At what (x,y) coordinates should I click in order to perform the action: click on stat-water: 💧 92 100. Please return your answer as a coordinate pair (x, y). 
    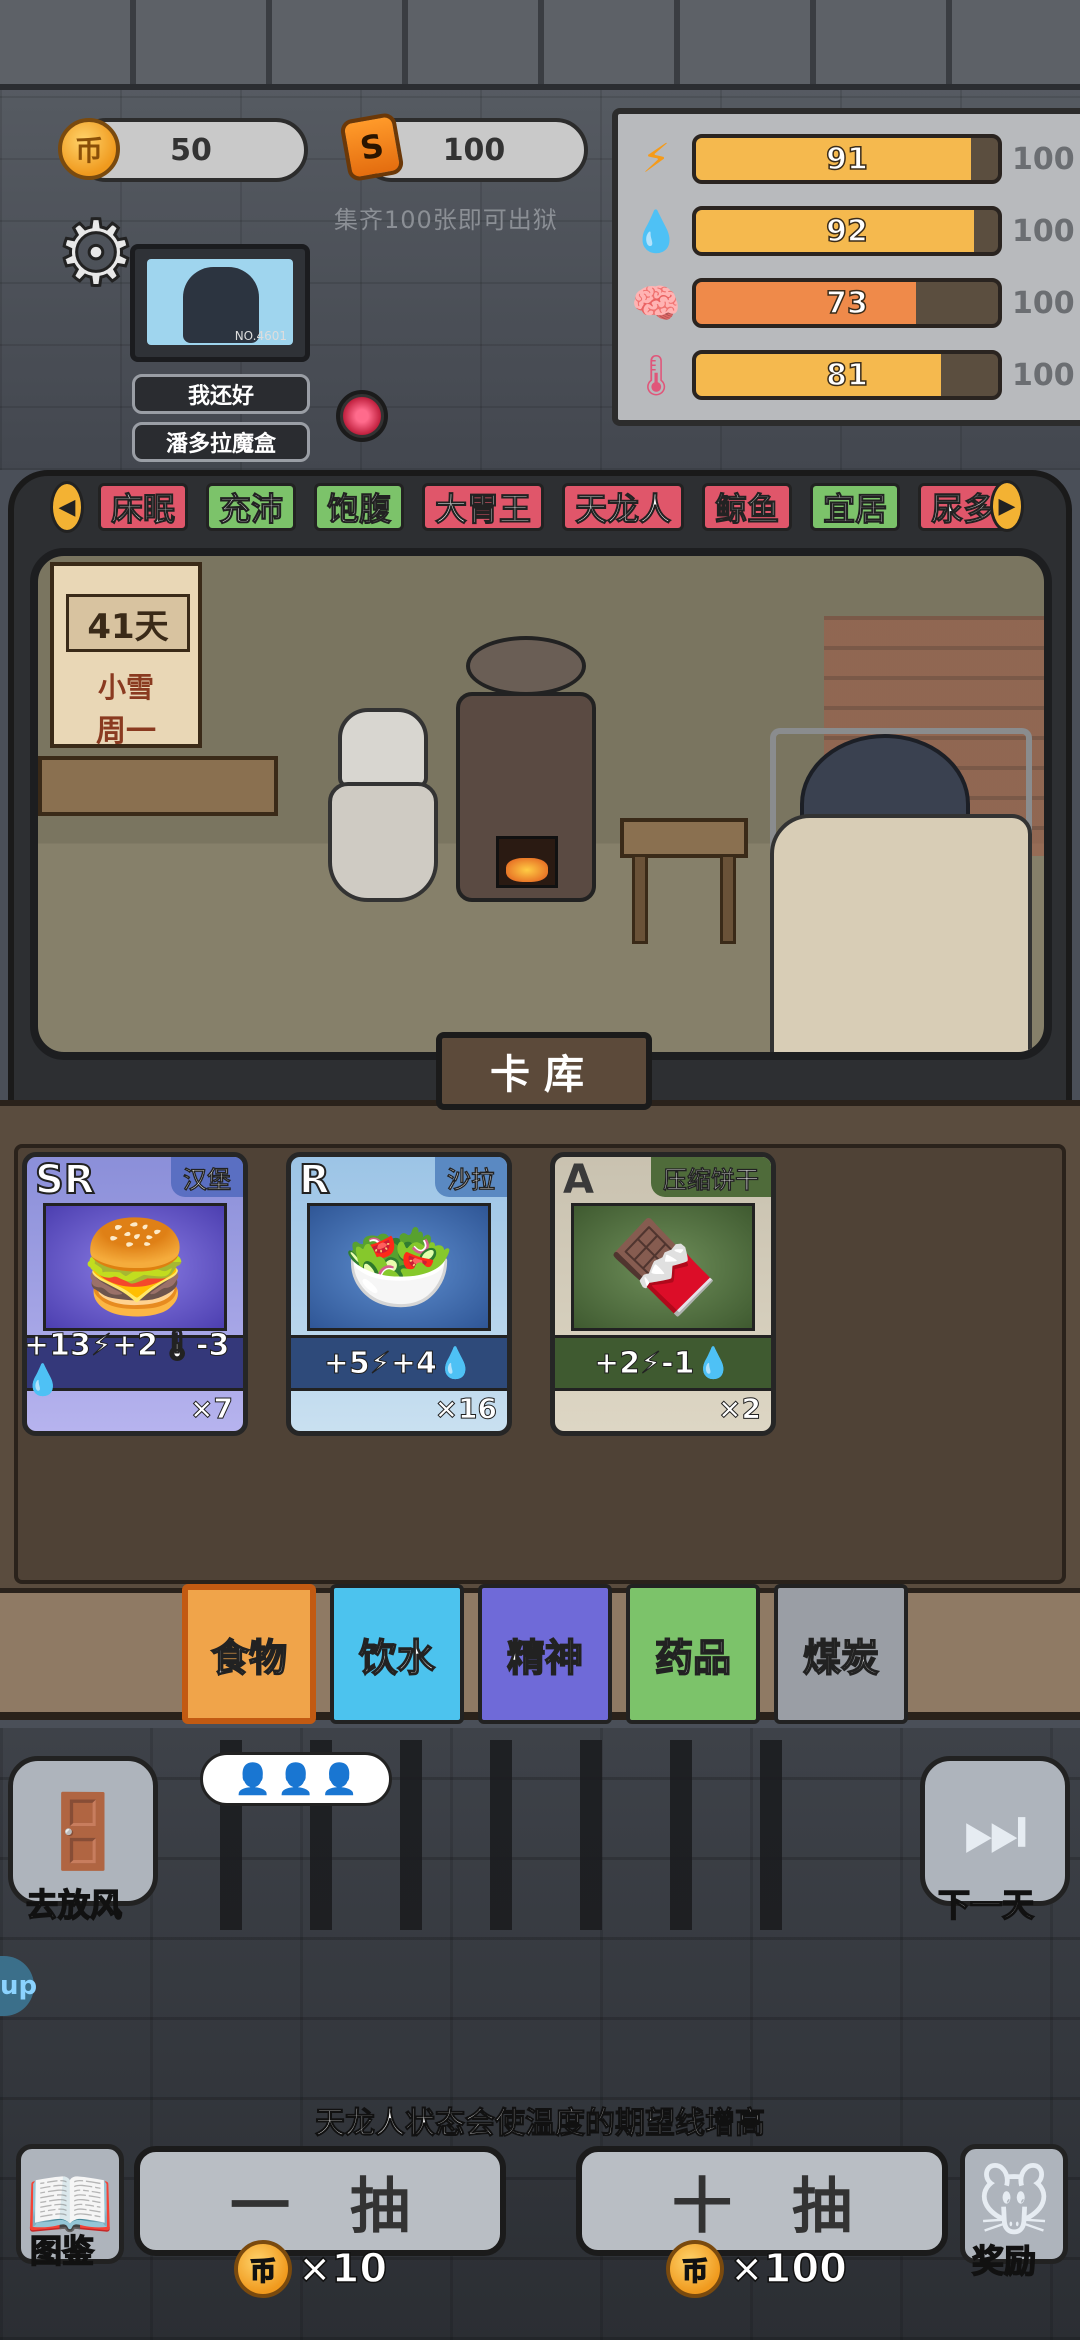
    Looking at the image, I should click on (853, 231).